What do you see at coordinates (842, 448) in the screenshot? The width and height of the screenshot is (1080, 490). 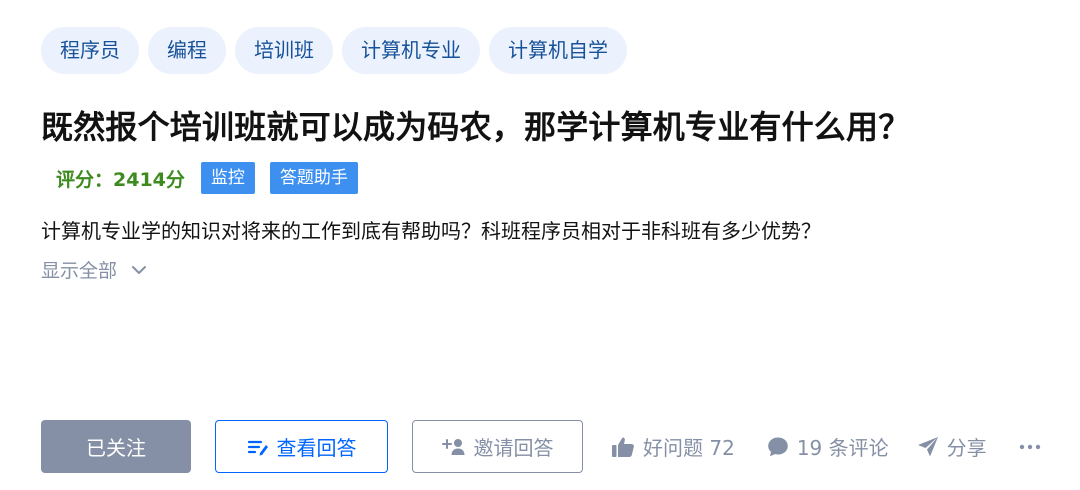 I see `comments-label: 19 条评论` at bounding box center [842, 448].